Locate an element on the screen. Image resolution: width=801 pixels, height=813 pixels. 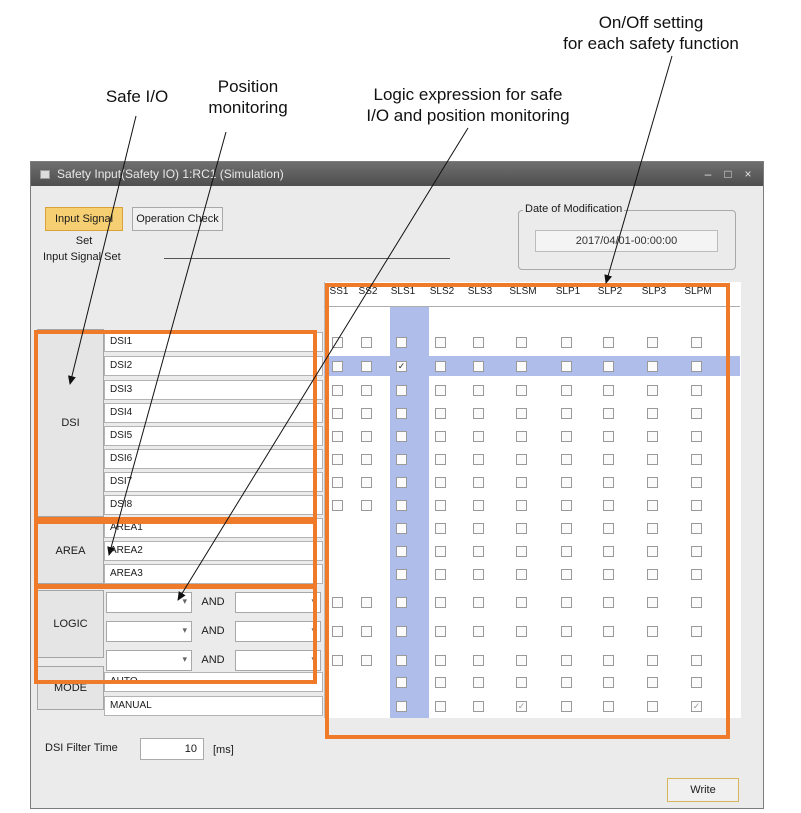
section-label: Input Signal Set is located at coordinates (82, 257).